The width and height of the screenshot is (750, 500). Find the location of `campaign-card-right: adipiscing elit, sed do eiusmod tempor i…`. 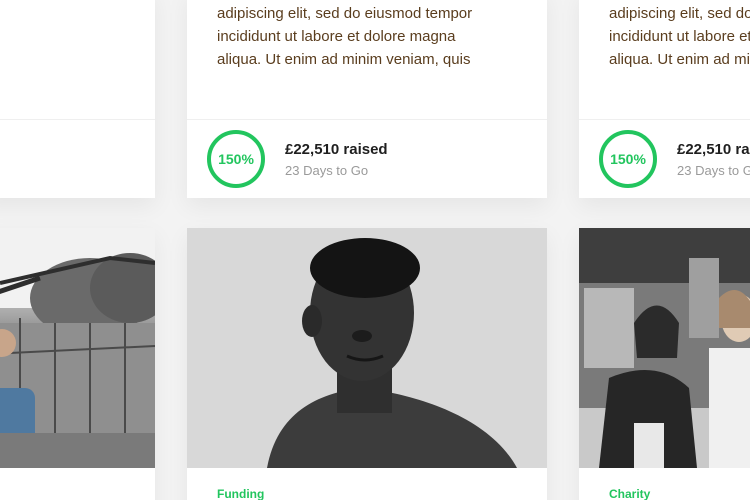

campaign-card-right: adipiscing elit, sed do eiusmod tempor i… is located at coordinates (664, 99).